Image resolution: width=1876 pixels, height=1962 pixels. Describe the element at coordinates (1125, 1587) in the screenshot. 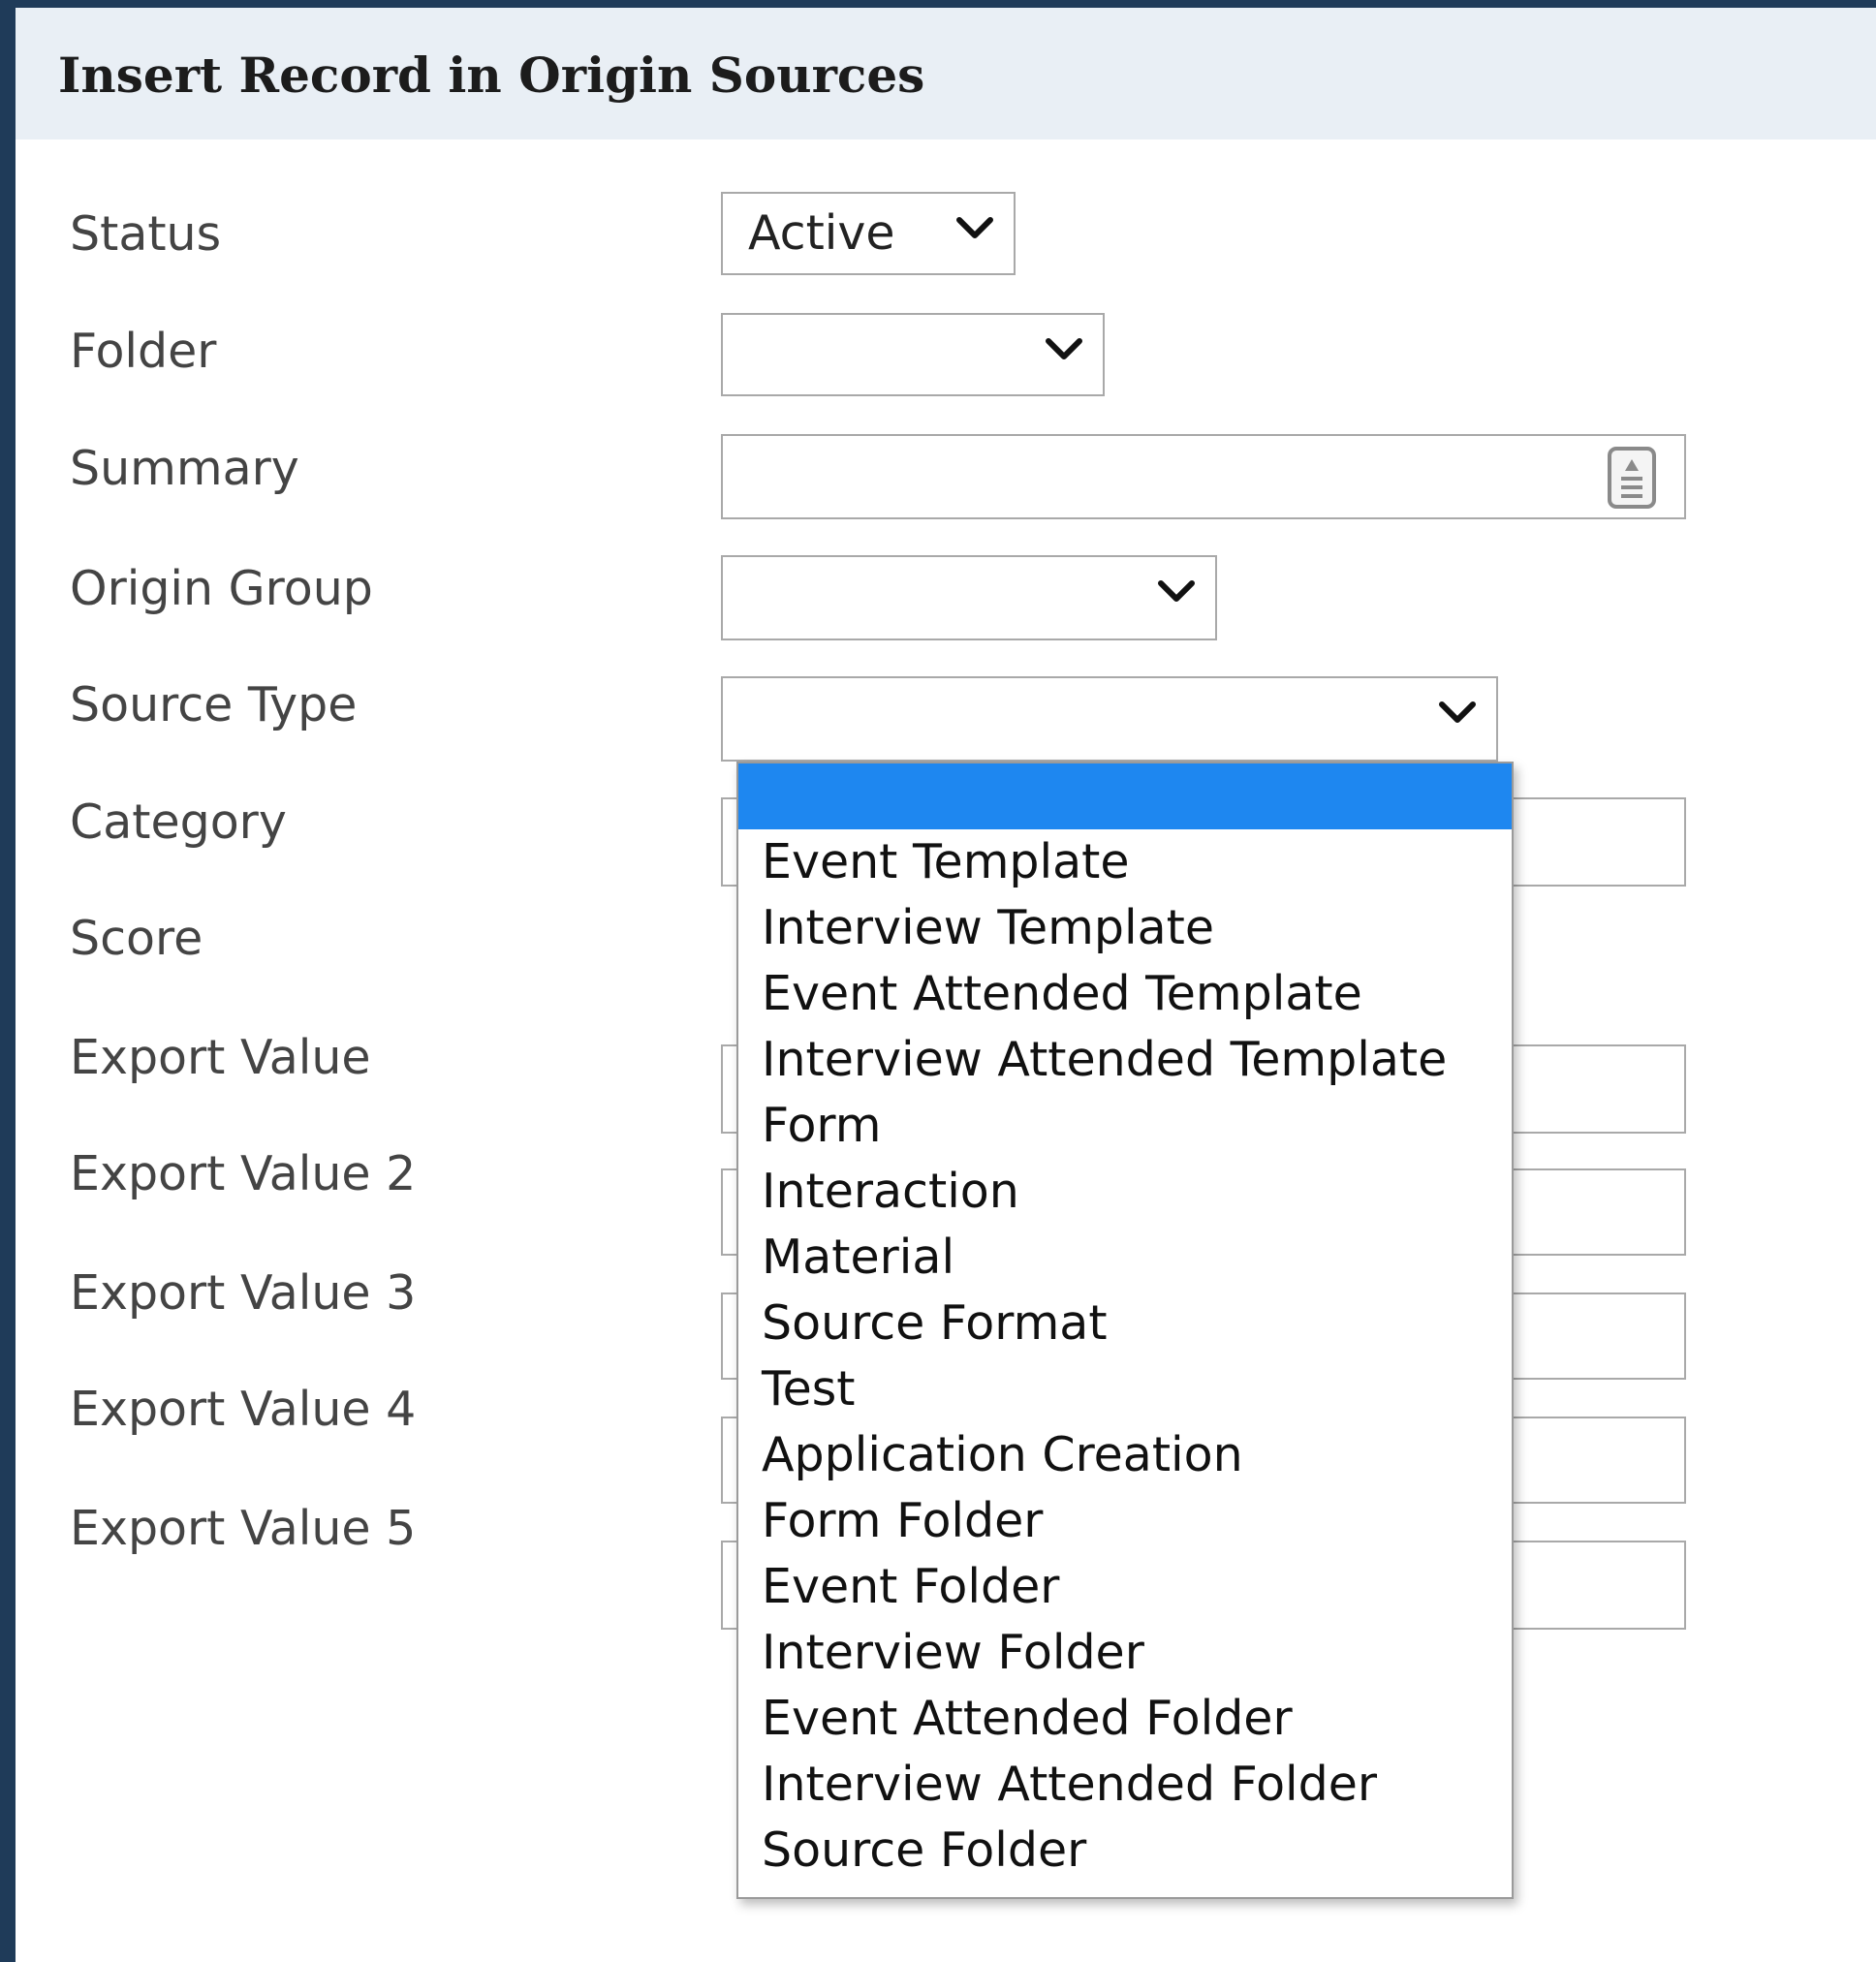

I see `dropdown-option: Event Folder` at that location.